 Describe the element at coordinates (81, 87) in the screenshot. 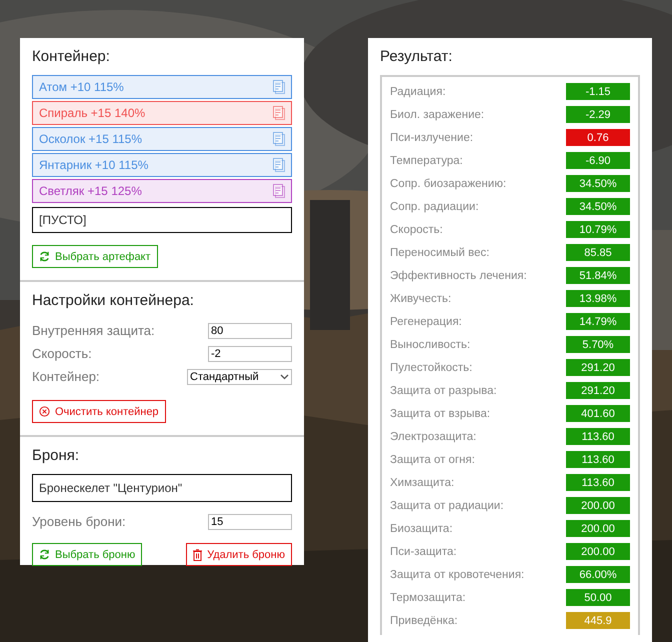

I see `artifact-label: Атом +10 115%` at that location.